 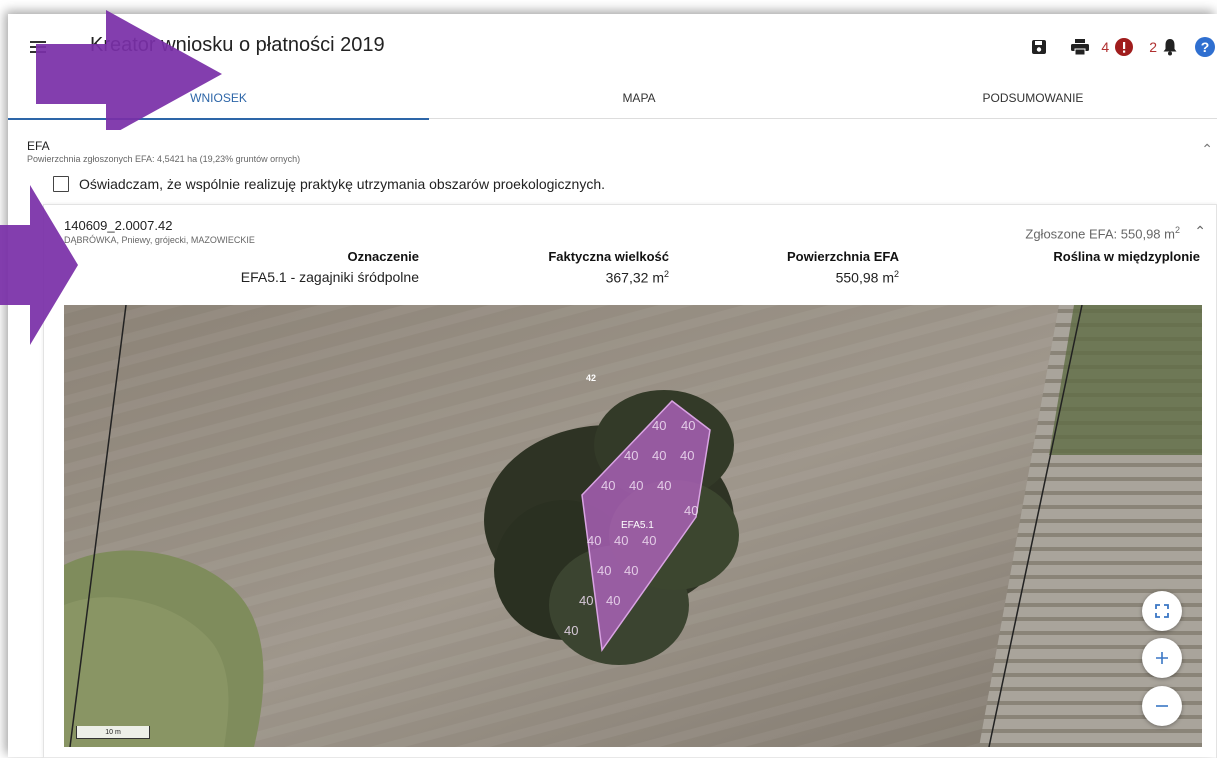 What do you see at coordinates (159, 240) in the screenshot?
I see `parcel-location: DĄBRÓWKA, Pniewy, grójecki, MAZOWIECKIE` at bounding box center [159, 240].